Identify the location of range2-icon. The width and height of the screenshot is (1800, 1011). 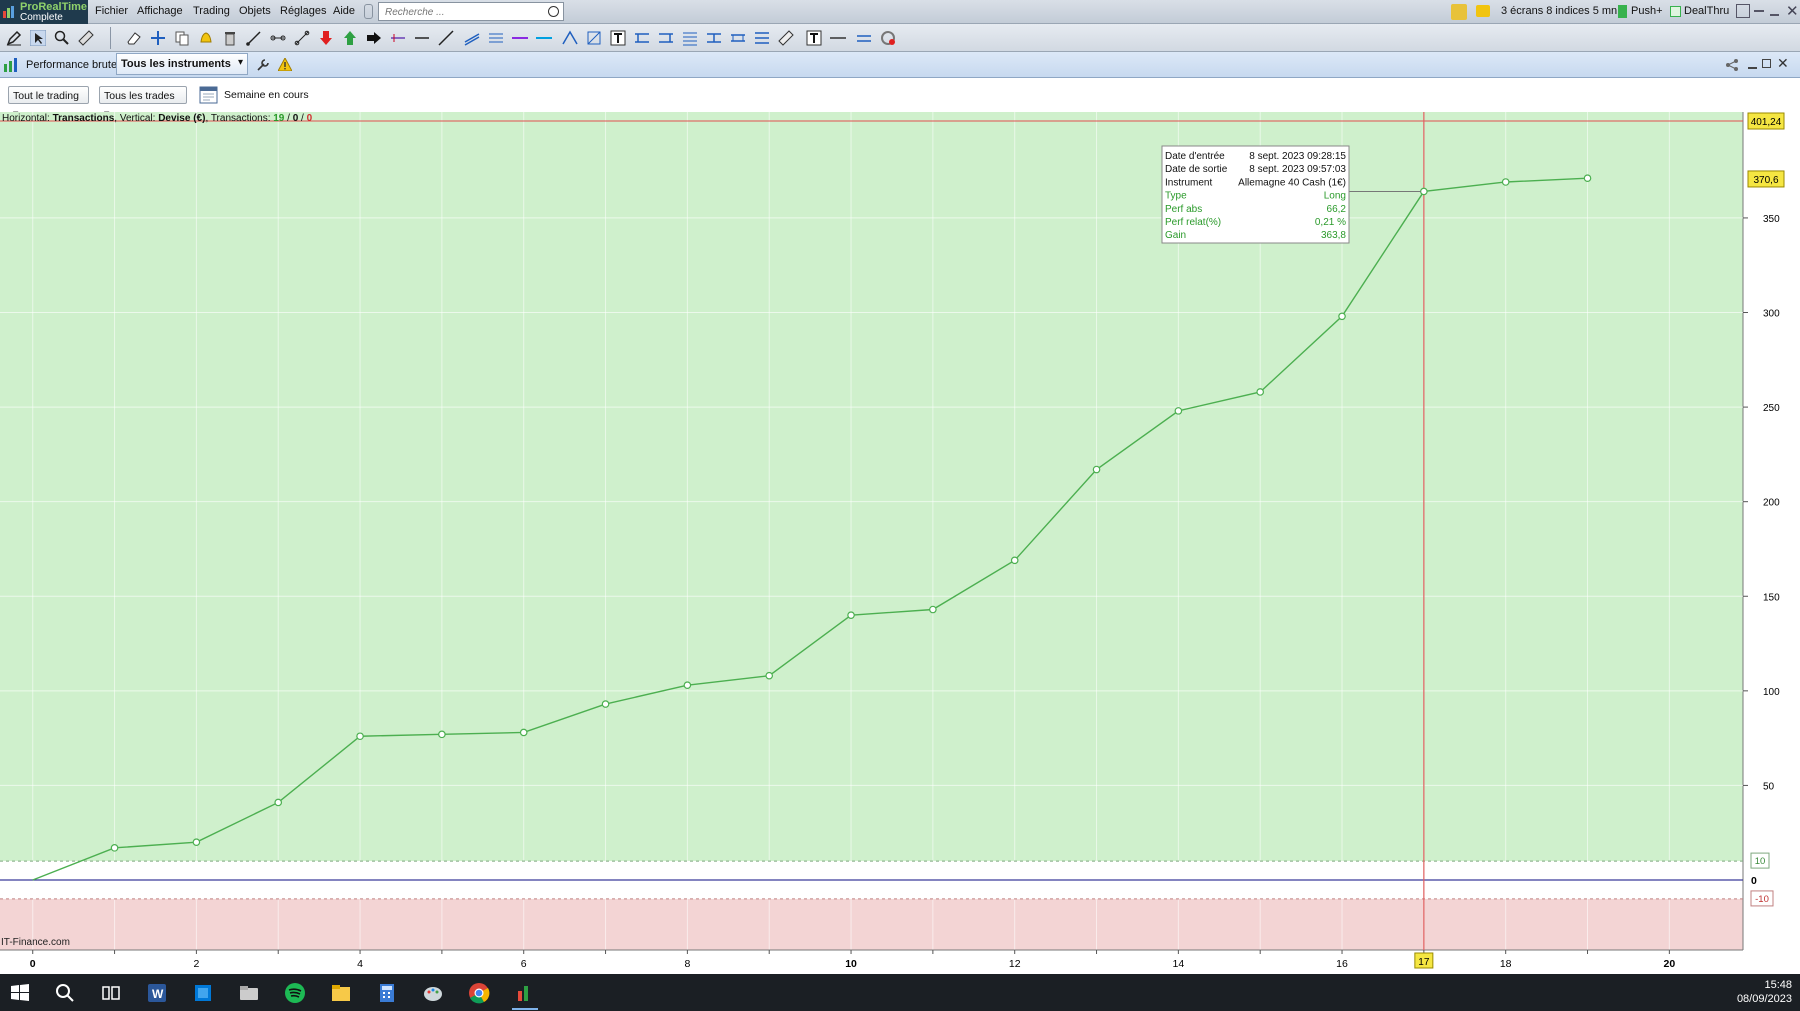
(666, 38).